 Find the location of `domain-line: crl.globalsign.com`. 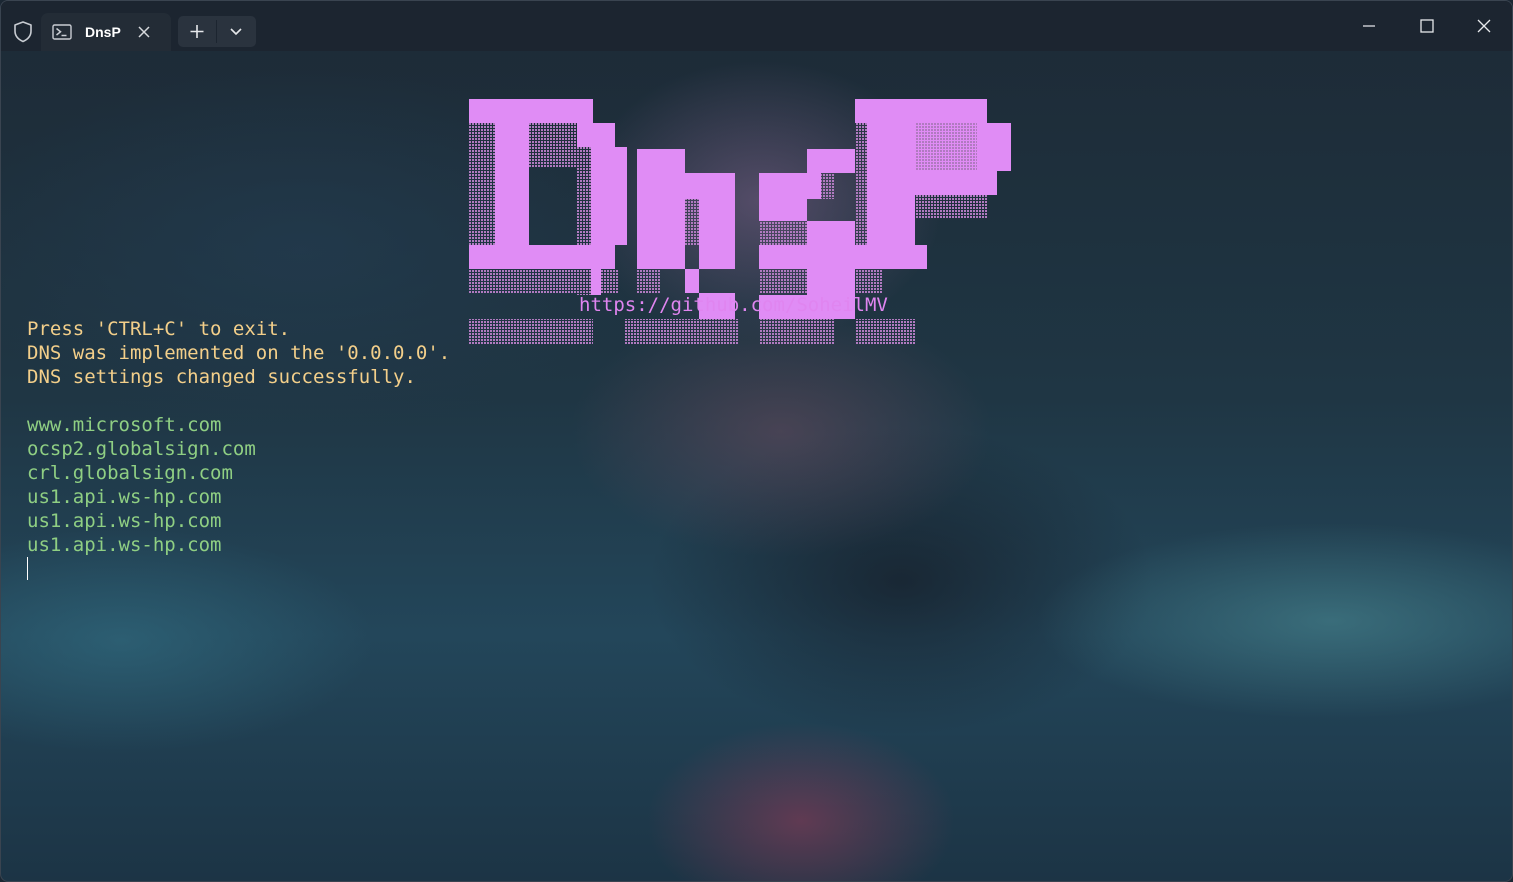

domain-line: crl.globalsign.com is located at coordinates (130, 473).